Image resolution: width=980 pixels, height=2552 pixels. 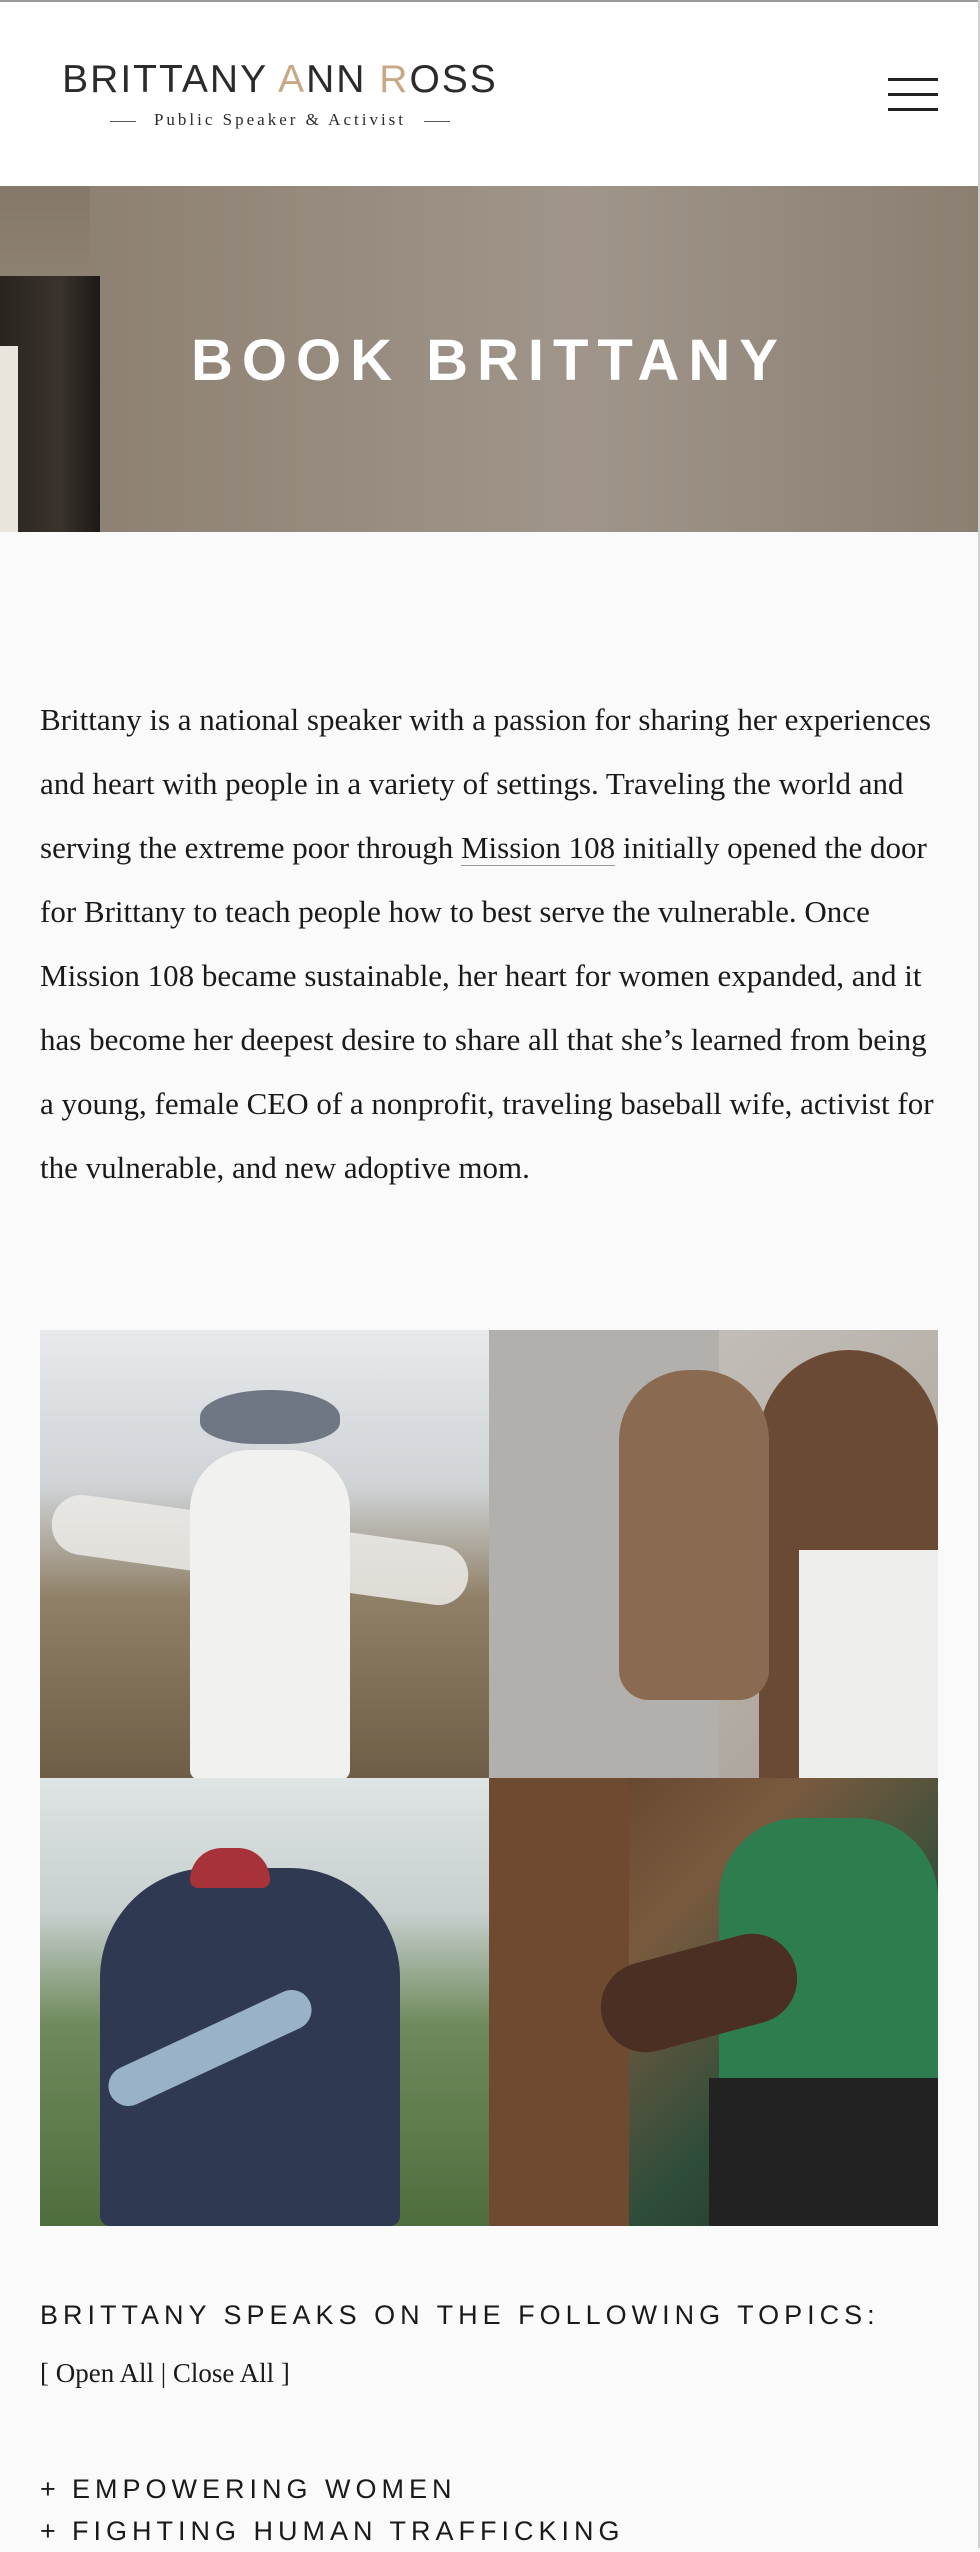 I want to click on logo-name-part: NN, so click(x=343, y=79).